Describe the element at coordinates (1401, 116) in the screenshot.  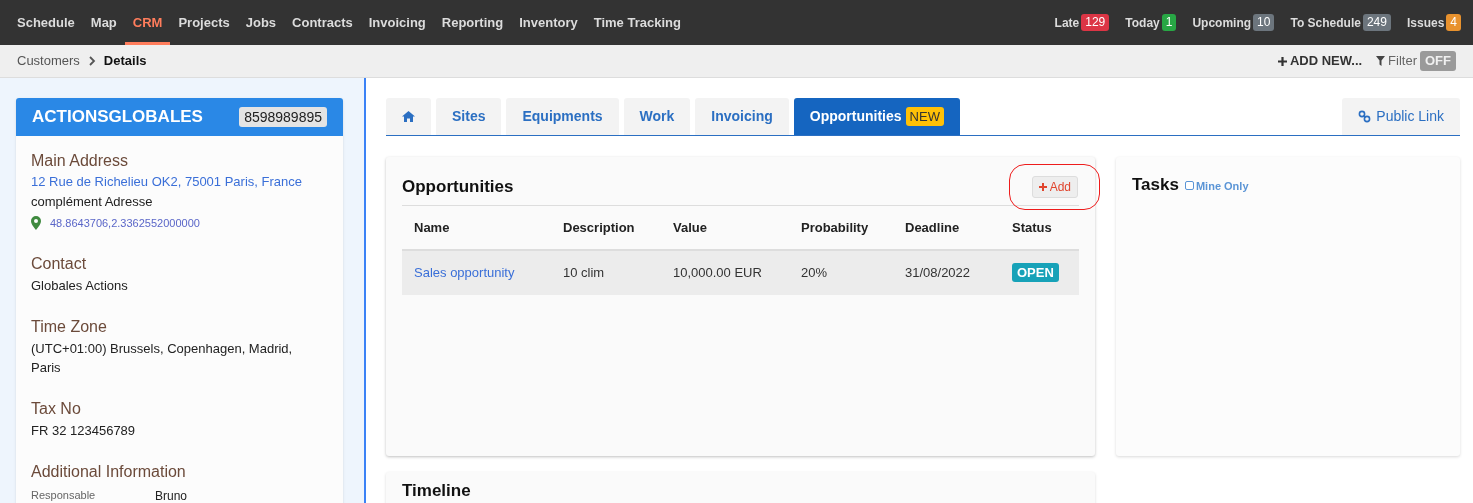
I see `public-link: Public Link` at that location.